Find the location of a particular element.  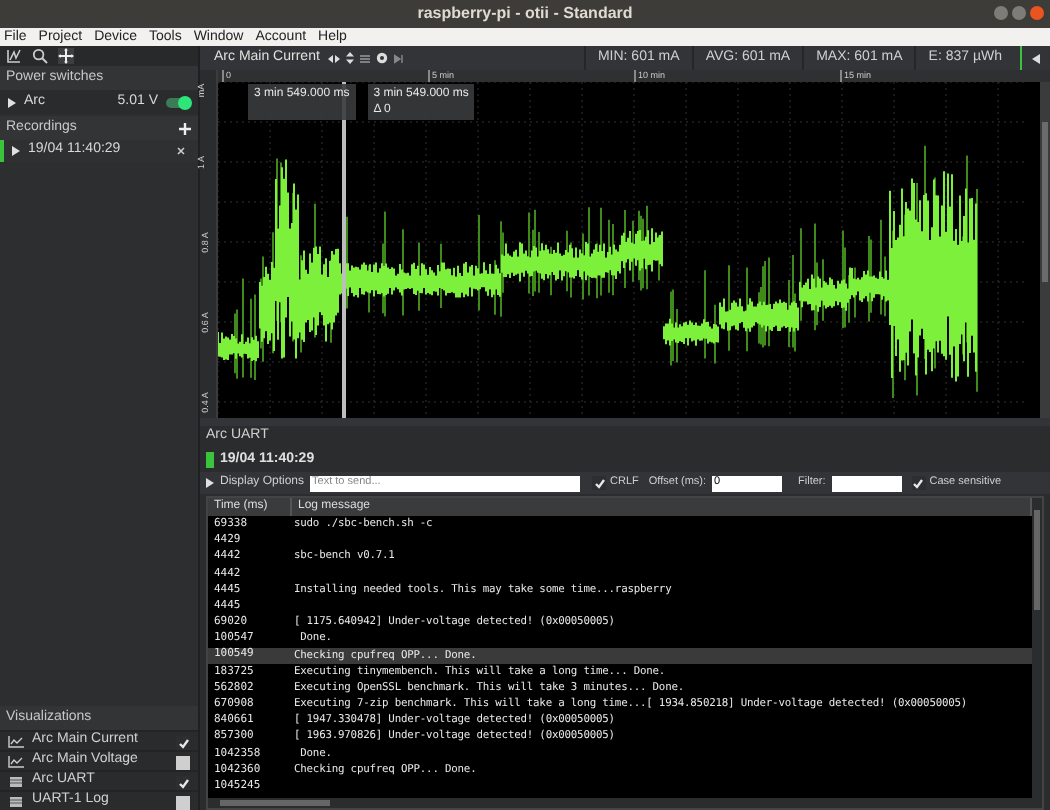

cursor-line is located at coordinates (344, 250).